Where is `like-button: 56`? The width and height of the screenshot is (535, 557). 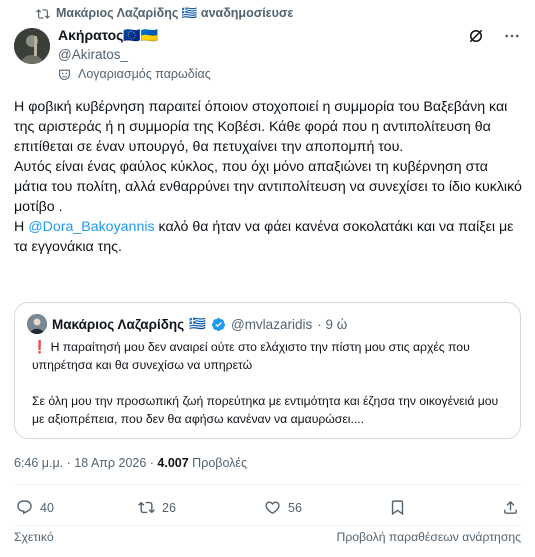 like-button: 56 is located at coordinates (283, 507).